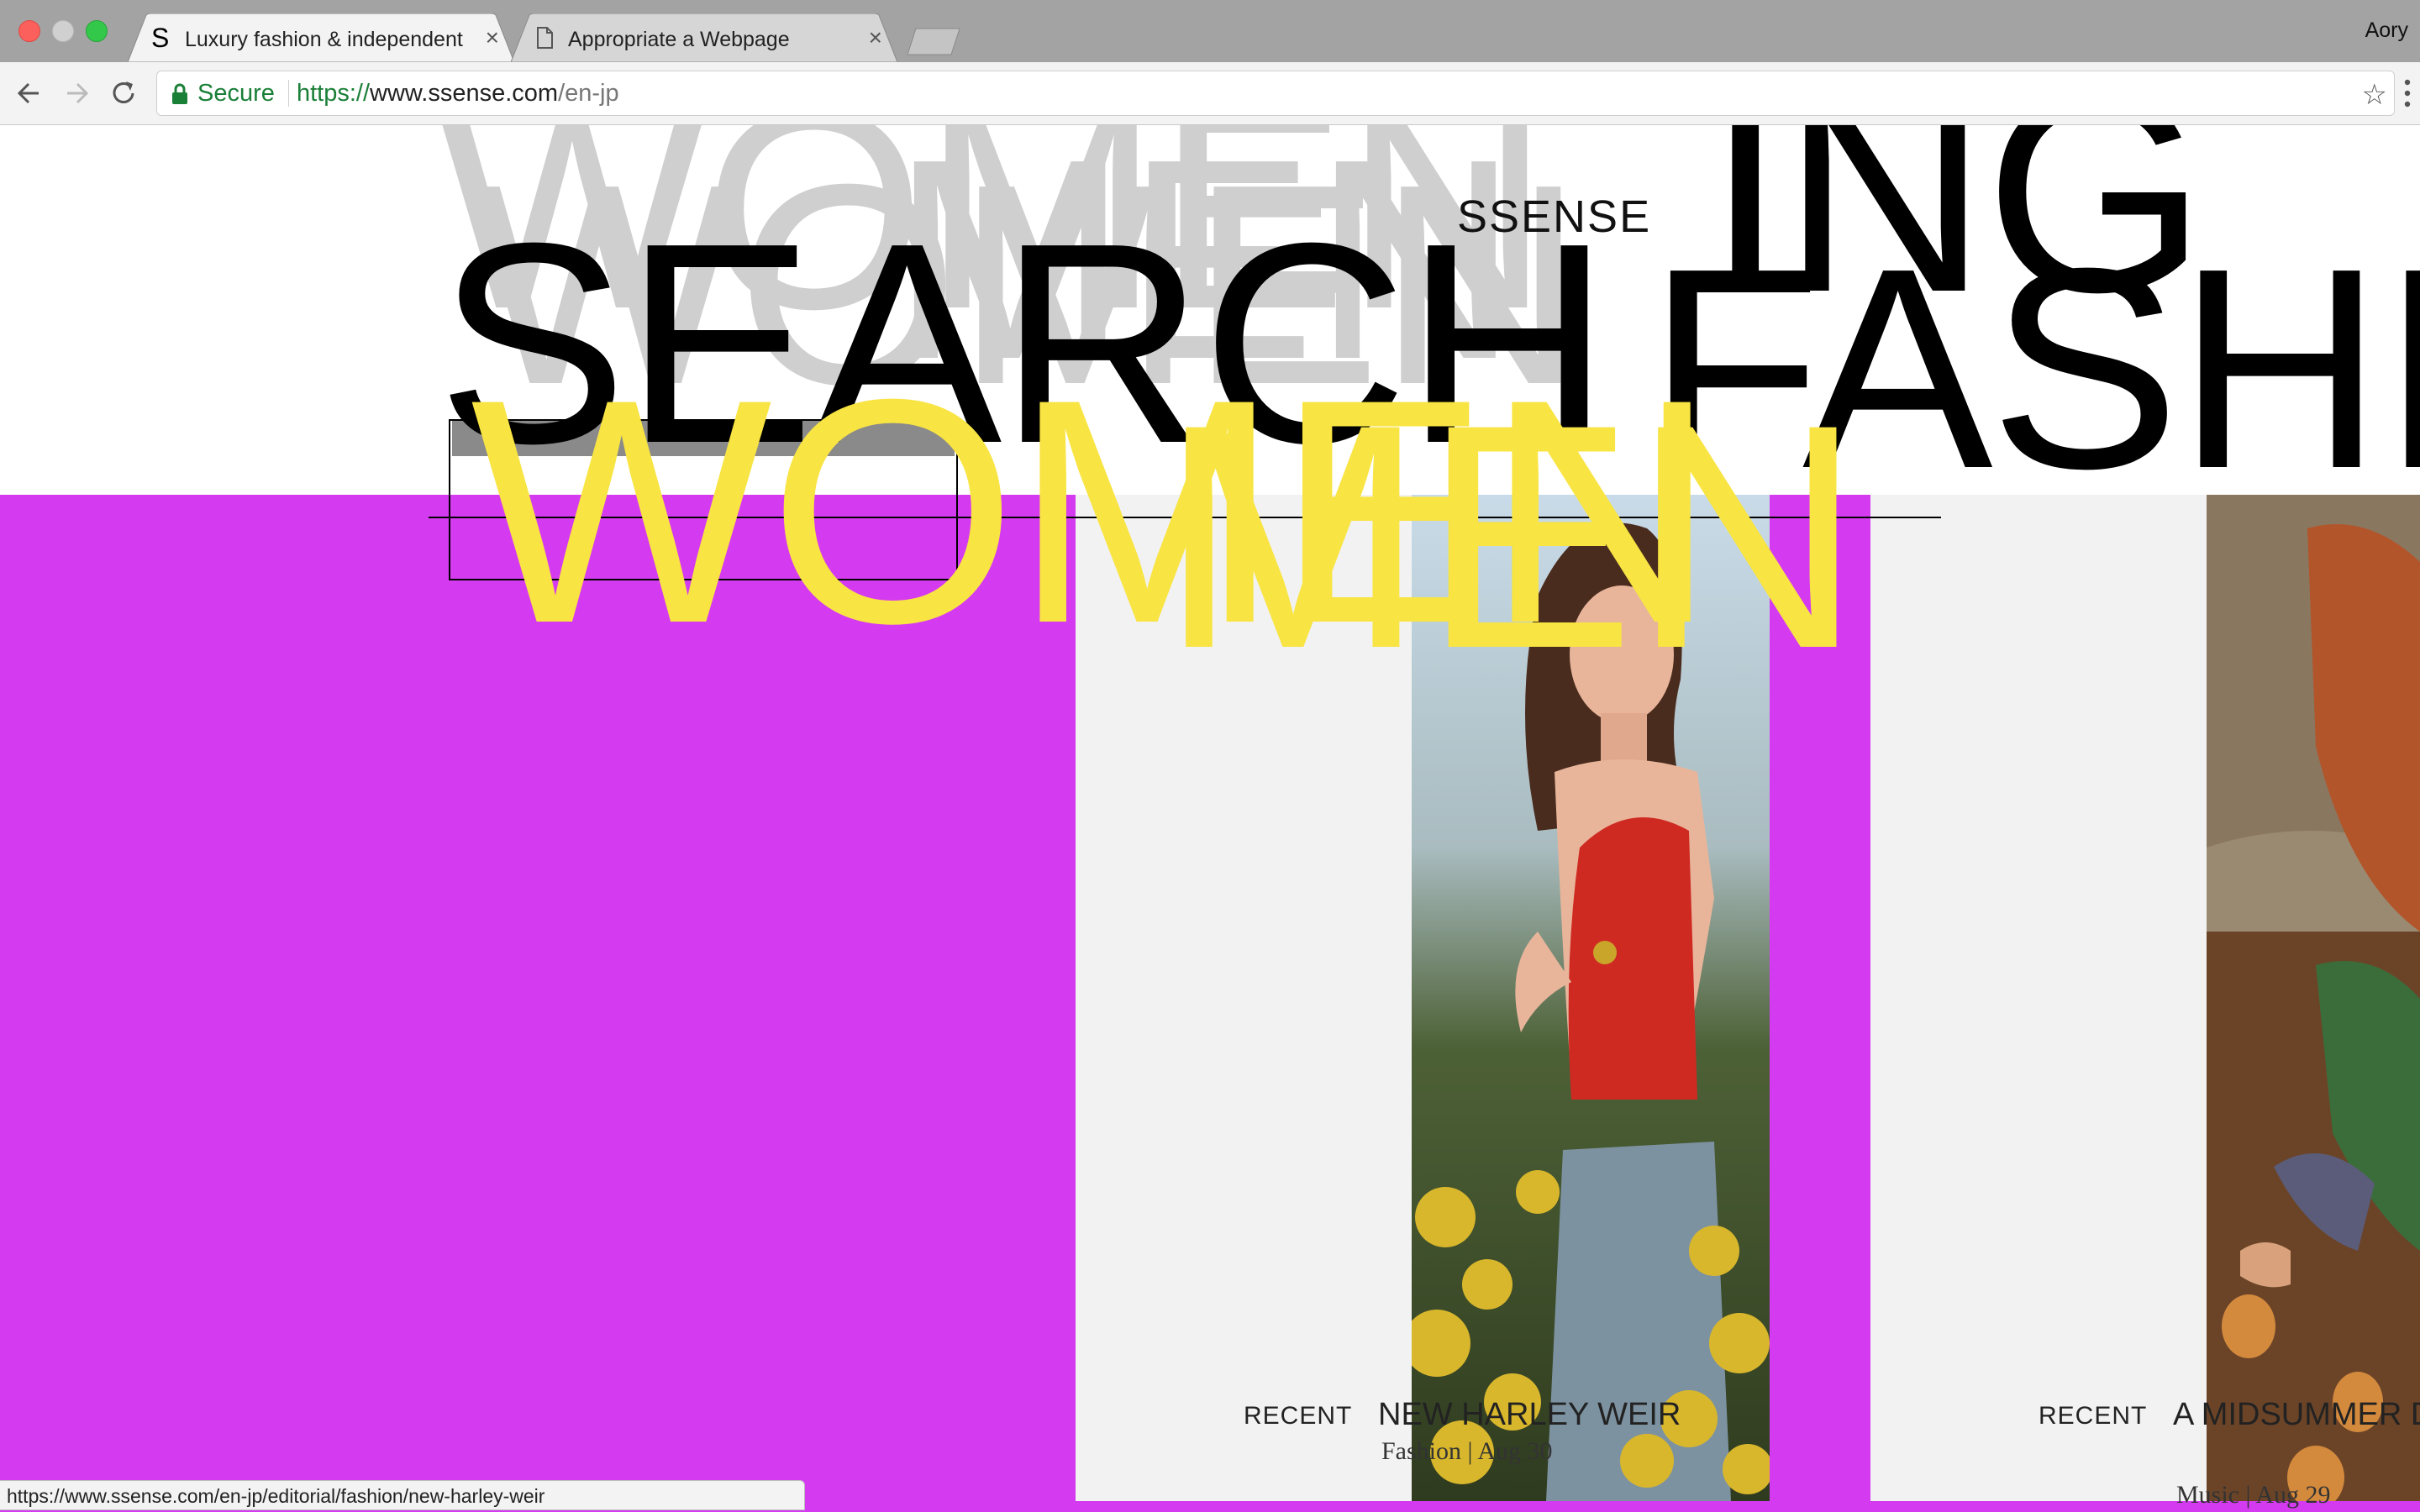 The height and width of the screenshot is (1512, 2420). Describe the element at coordinates (1421, 1451) in the screenshot. I see `card-category: Fashion` at that location.